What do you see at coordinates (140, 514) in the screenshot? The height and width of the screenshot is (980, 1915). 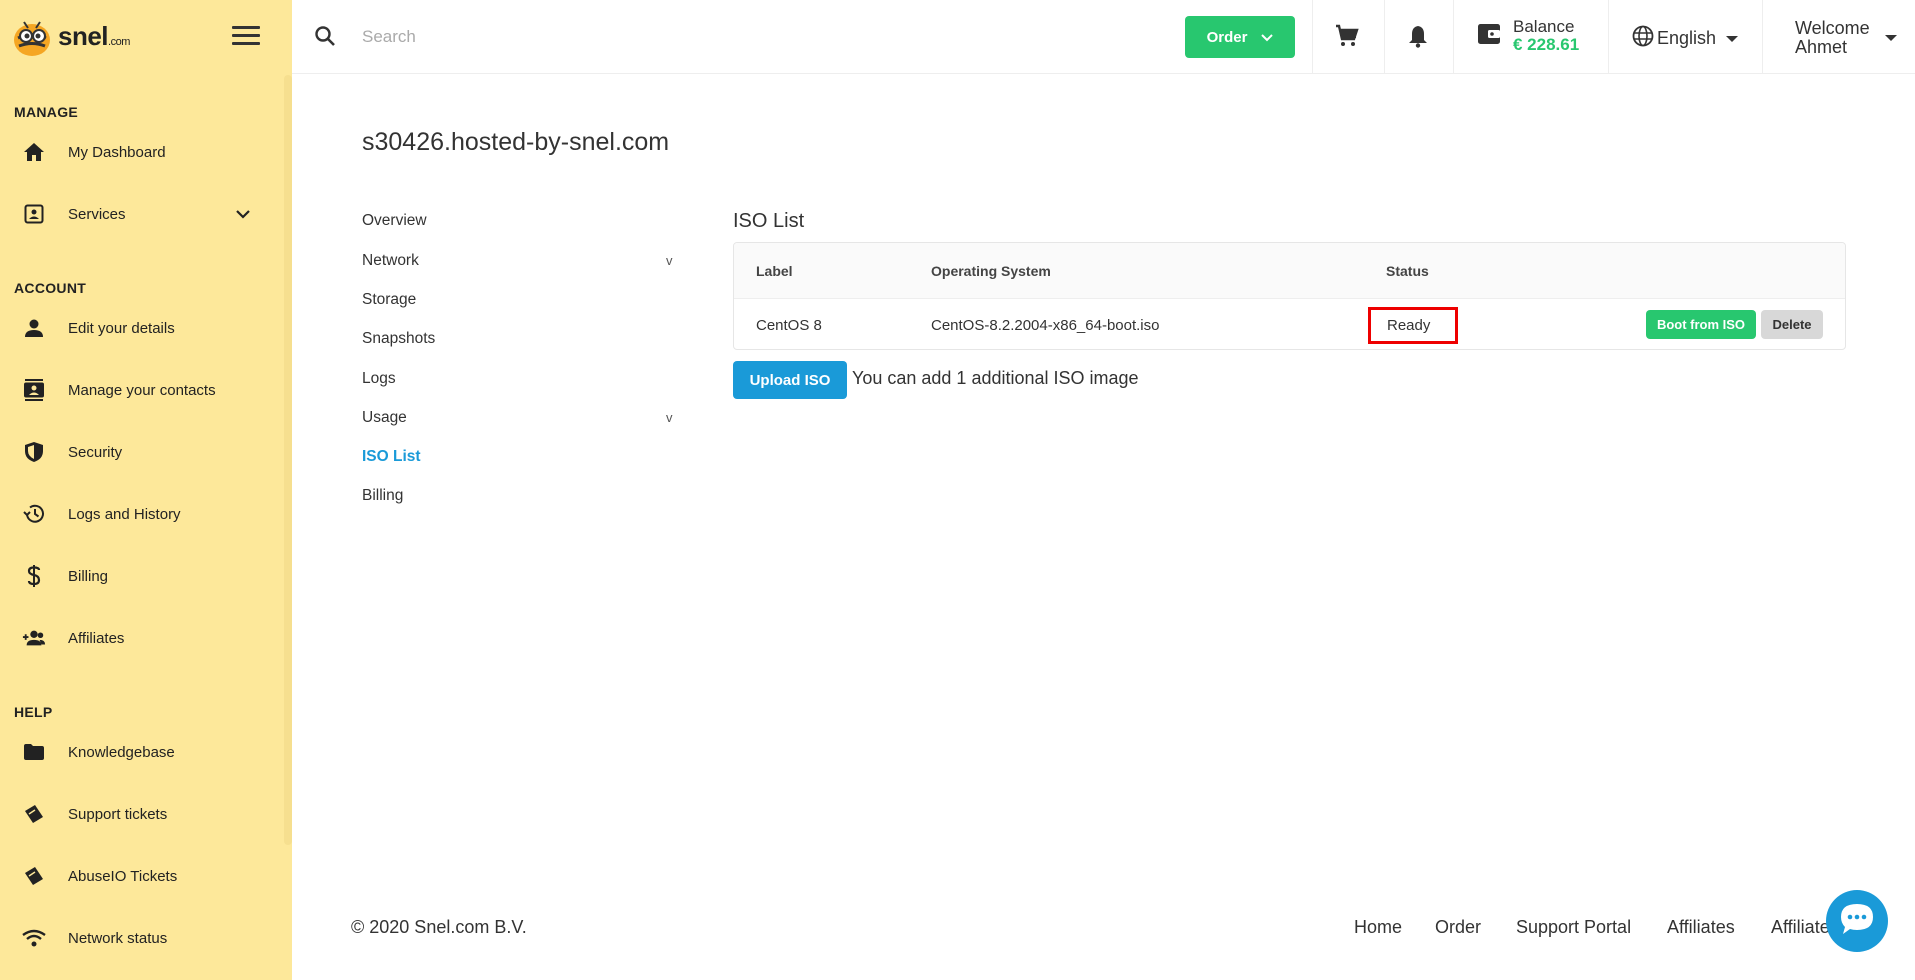 I see `sidebar-item-logs-history: Logs and History` at bounding box center [140, 514].